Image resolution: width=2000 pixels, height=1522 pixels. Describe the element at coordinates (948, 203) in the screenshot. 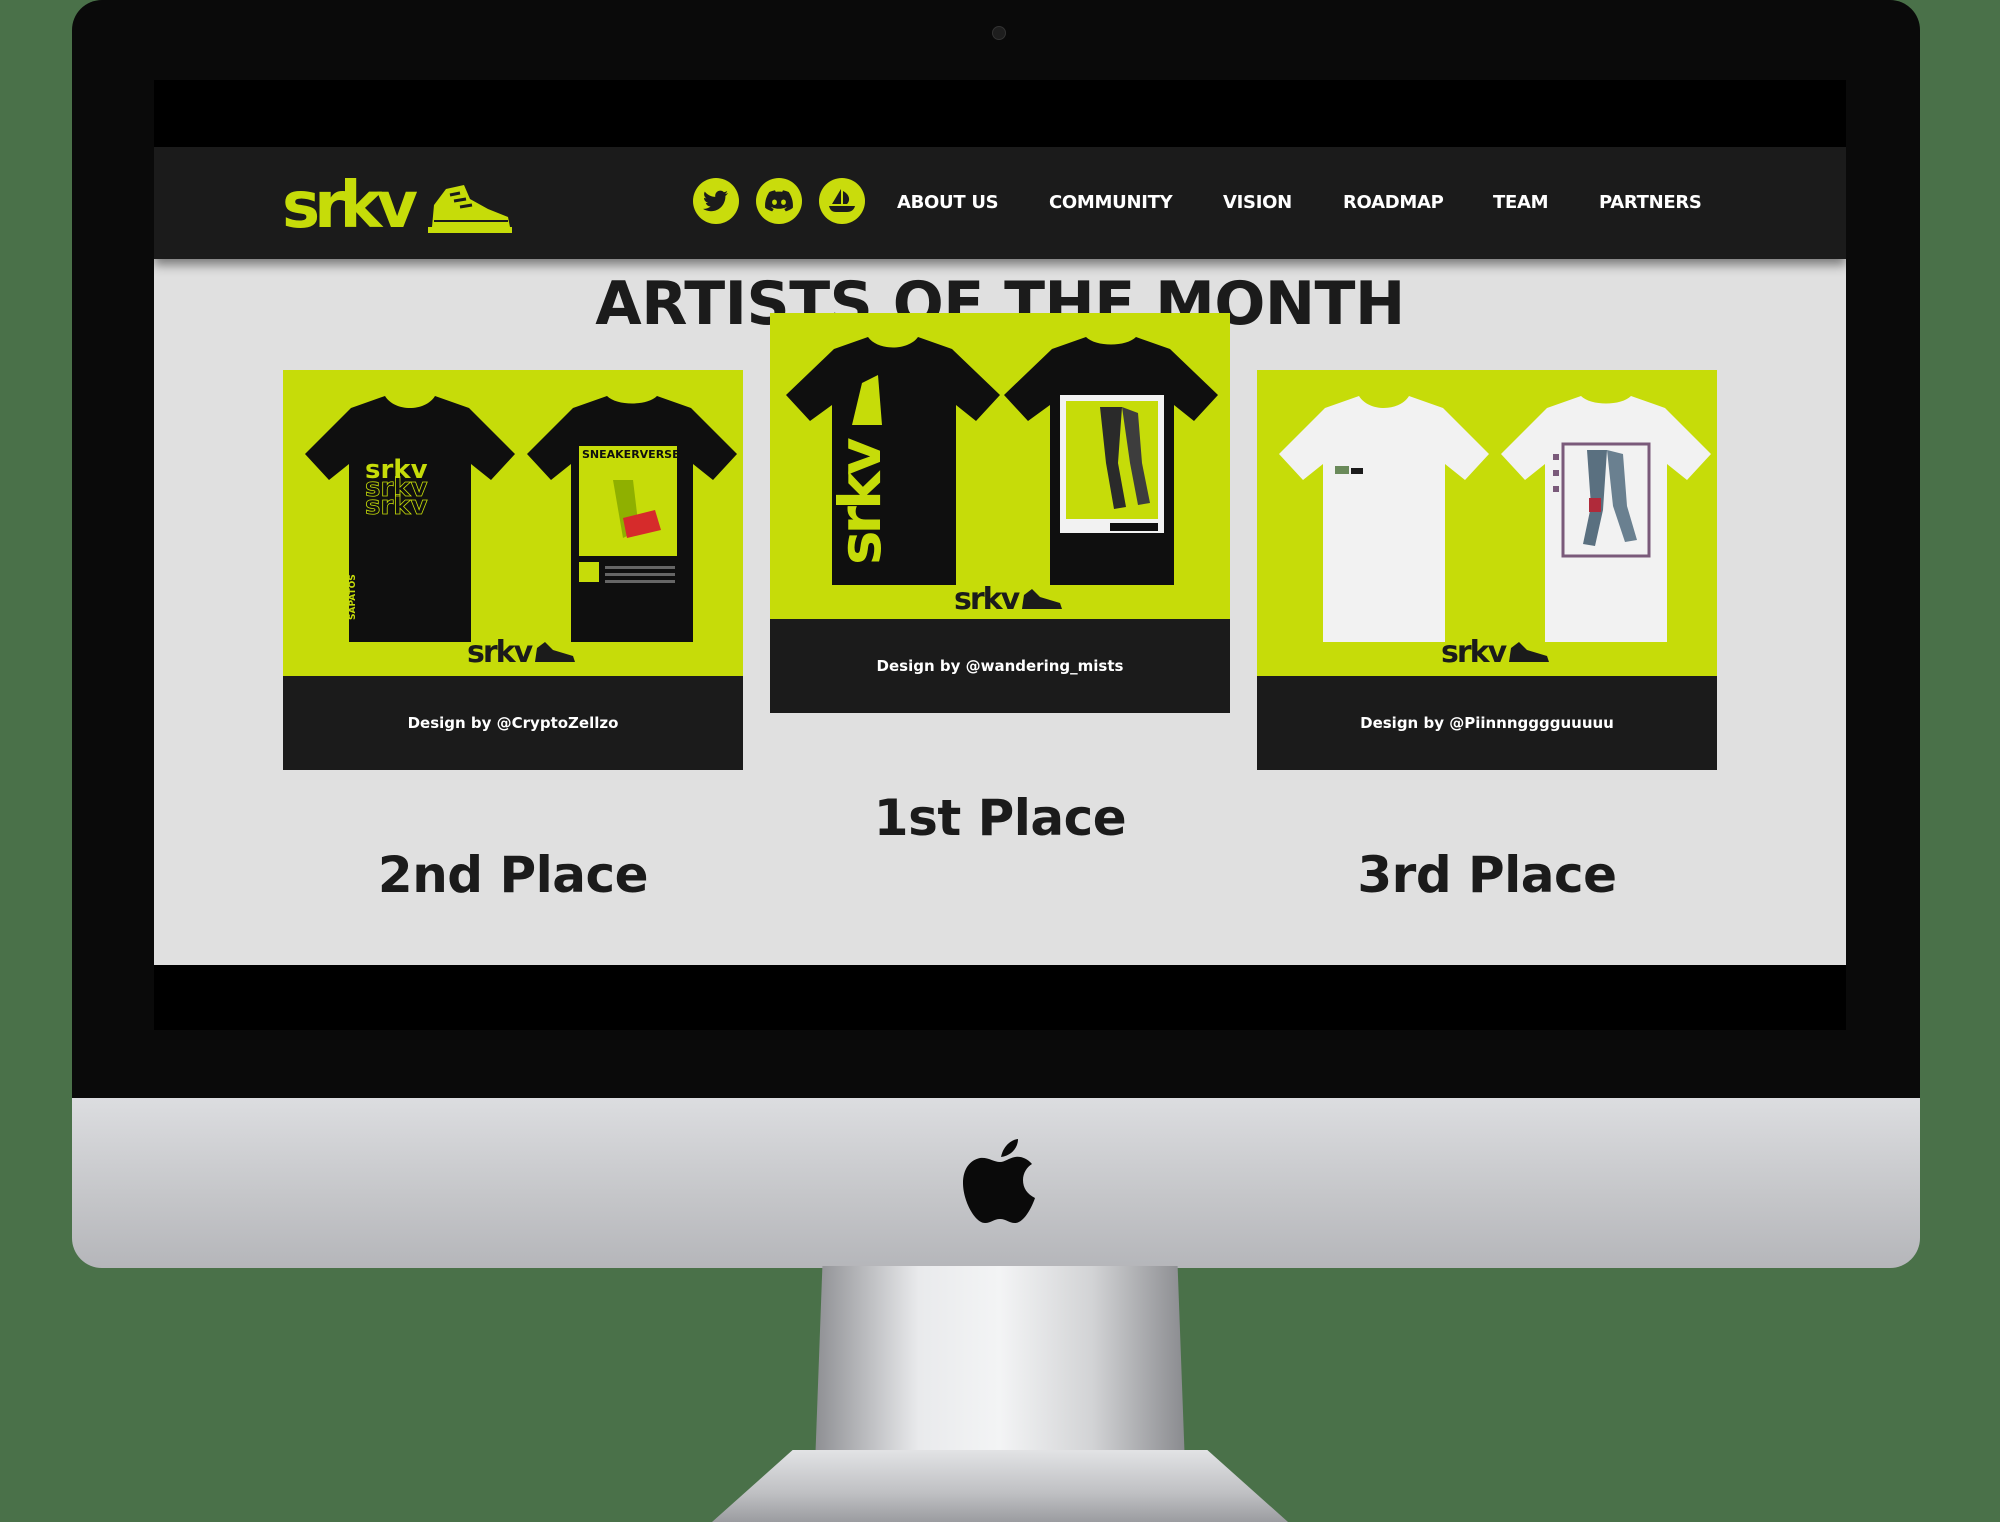

I see `nav-link-about-us: ABOUT US` at that location.